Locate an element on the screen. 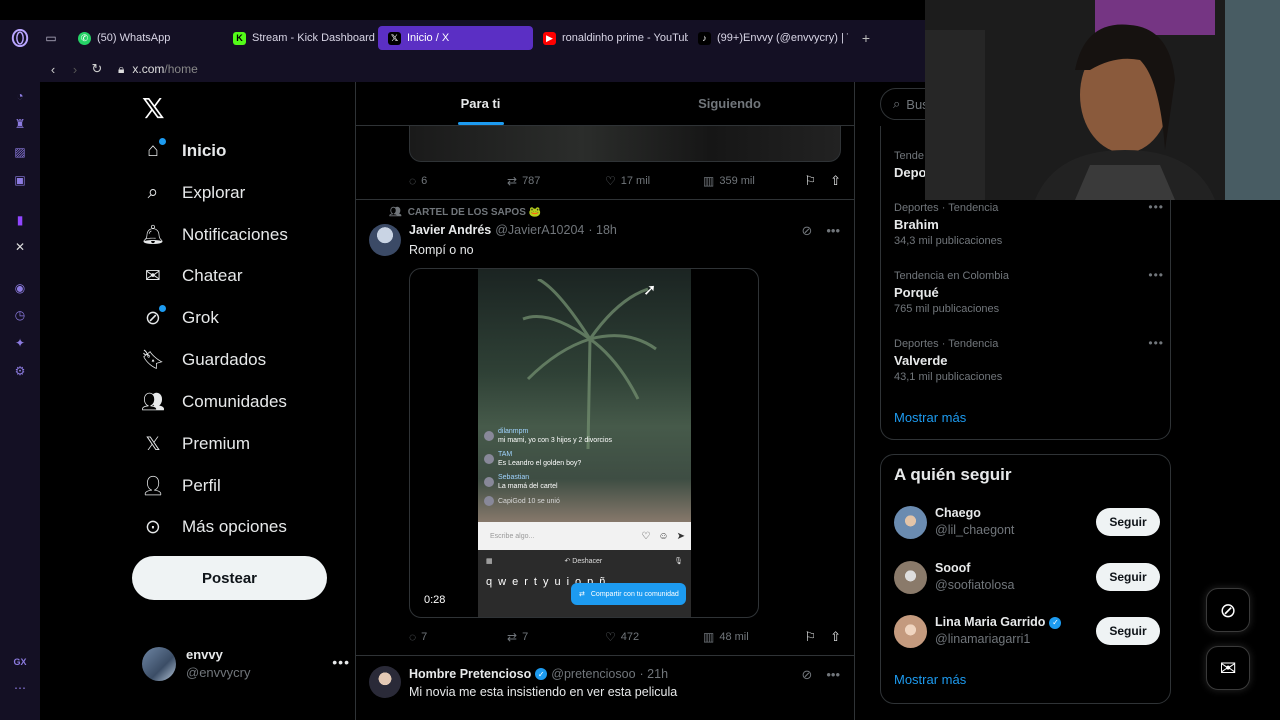 This screenshot has width=1280, height=720. x-logo-icon: 𝕏 is located at coordinates (153, 108).